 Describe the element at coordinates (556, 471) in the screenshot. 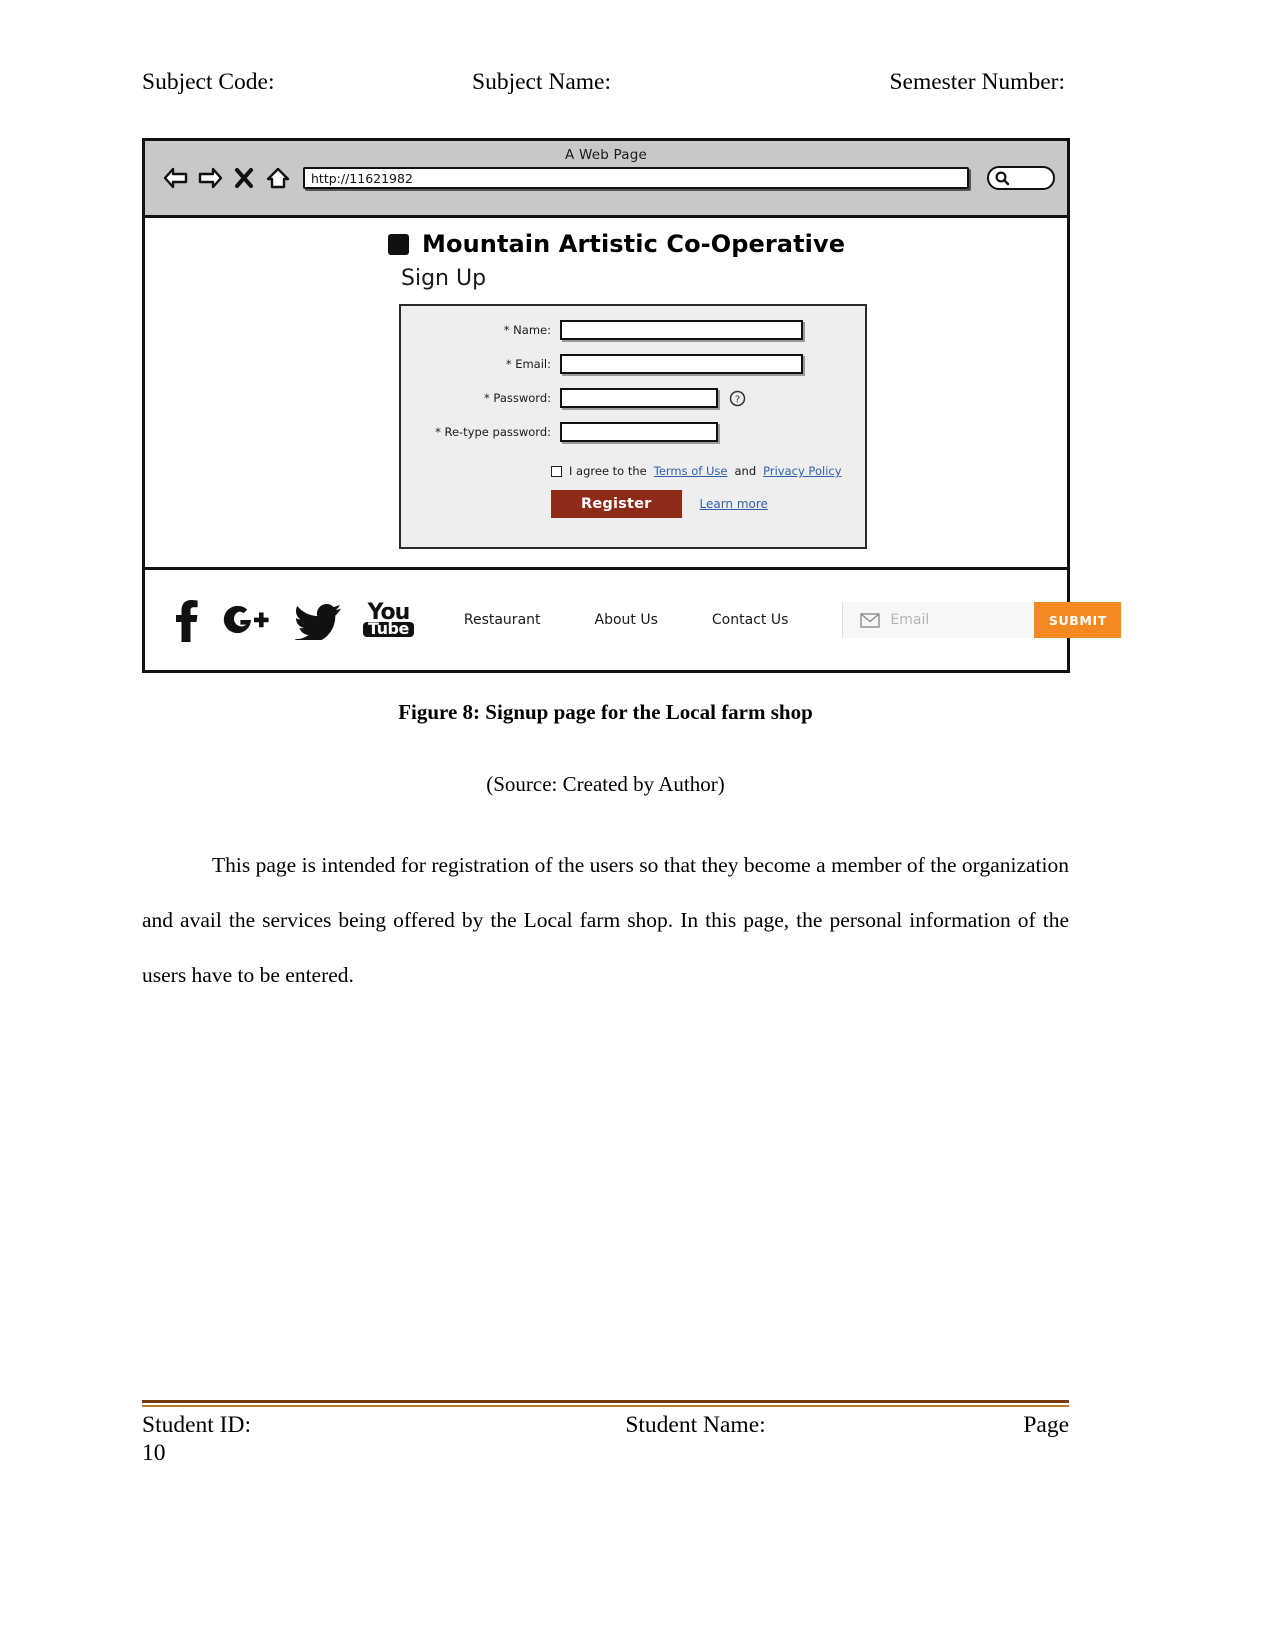

I see `agree-checkbox` at that location.